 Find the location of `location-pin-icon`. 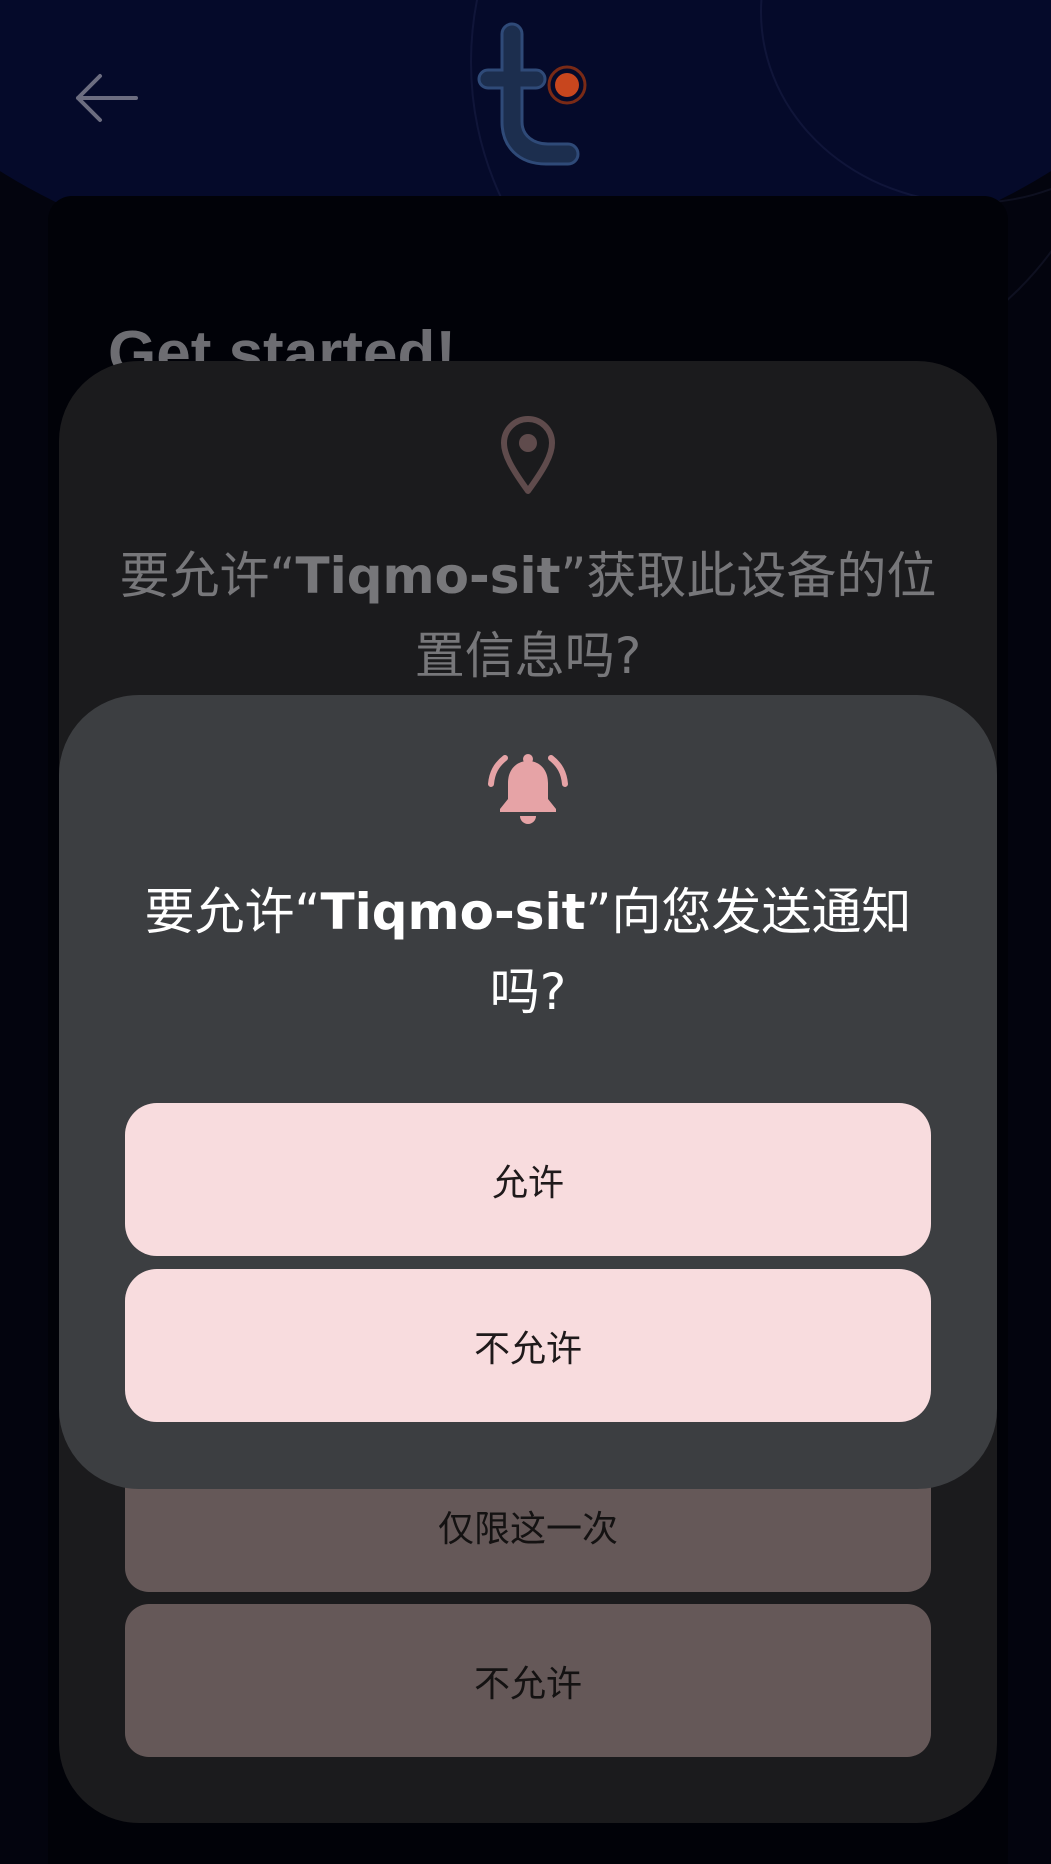

location-pin-icon is located at coordinates (528, 455).